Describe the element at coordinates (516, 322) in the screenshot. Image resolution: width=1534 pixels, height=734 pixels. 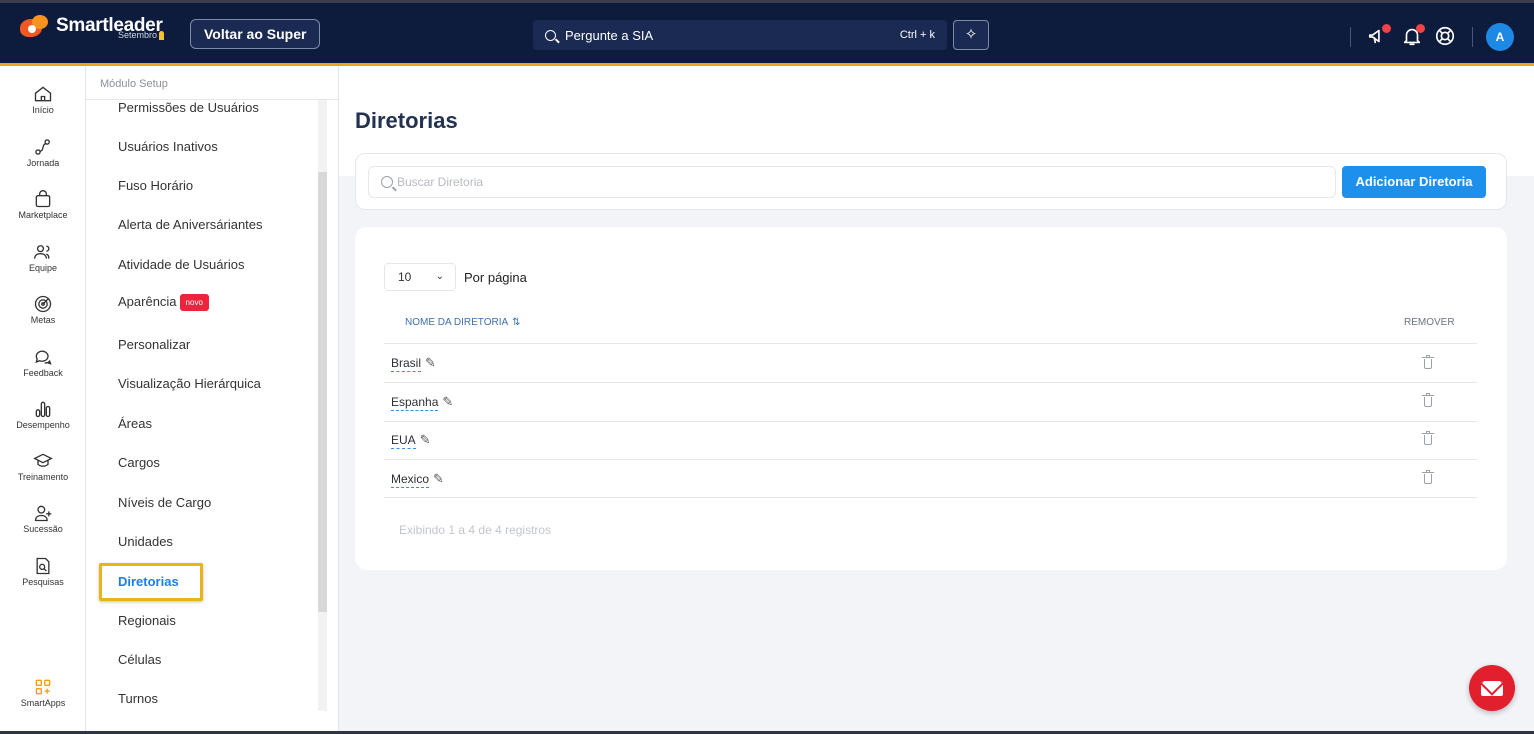
I see `sort-icon: ⇅` at that location.